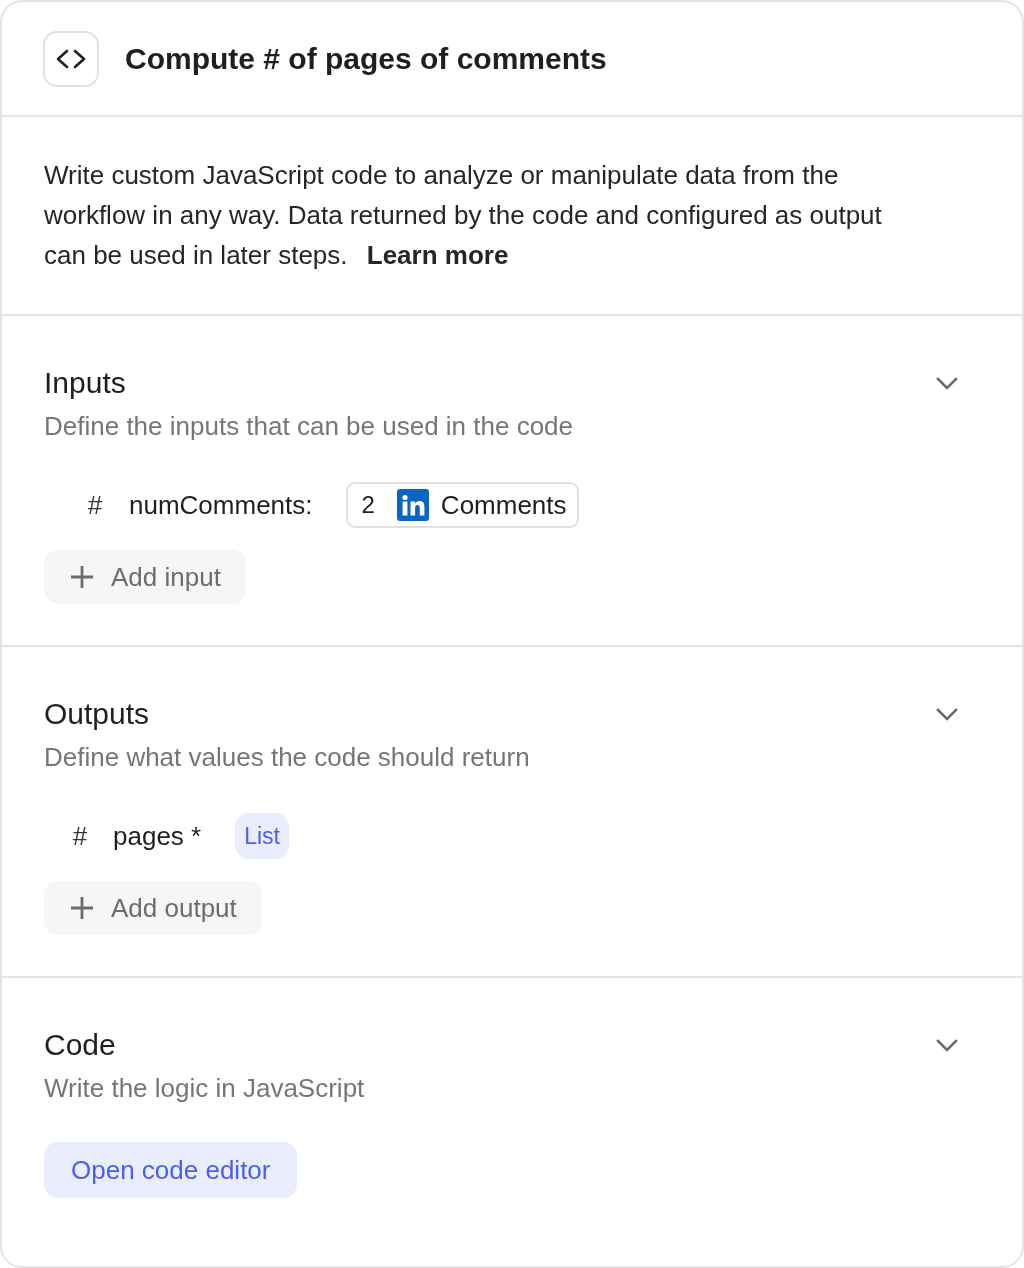 This screenshot has height=1268, width=1024. Describe the element at coordinates (463, 215) in the screenshot. I see `description-text: Write custom JavaScript code to analyze or manipulate data from the workflow in any way. Data returned by the code and configured as output can be used in later steps. Learn more` at that location.